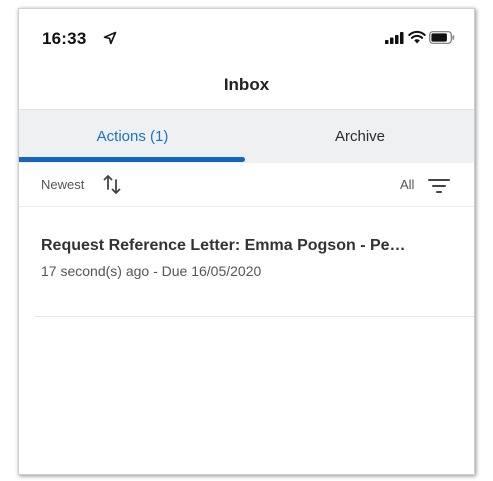 The image size is (493, 481). Describe the element at coordinates (246, 84) in the screenshot. I see `page-title: Inbox` at that location.